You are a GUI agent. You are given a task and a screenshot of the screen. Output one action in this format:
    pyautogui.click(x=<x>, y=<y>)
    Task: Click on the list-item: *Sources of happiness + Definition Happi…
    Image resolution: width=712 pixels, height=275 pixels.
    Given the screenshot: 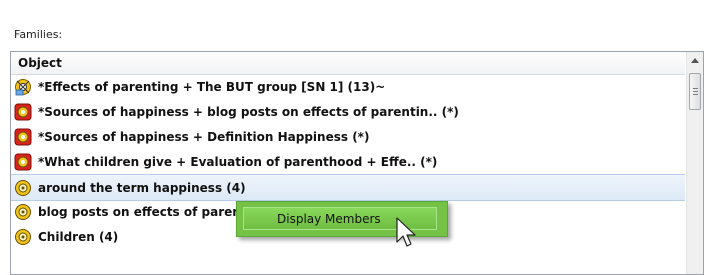 What is the action you would take?
    pyautogui.click(x=348, y=136)
    